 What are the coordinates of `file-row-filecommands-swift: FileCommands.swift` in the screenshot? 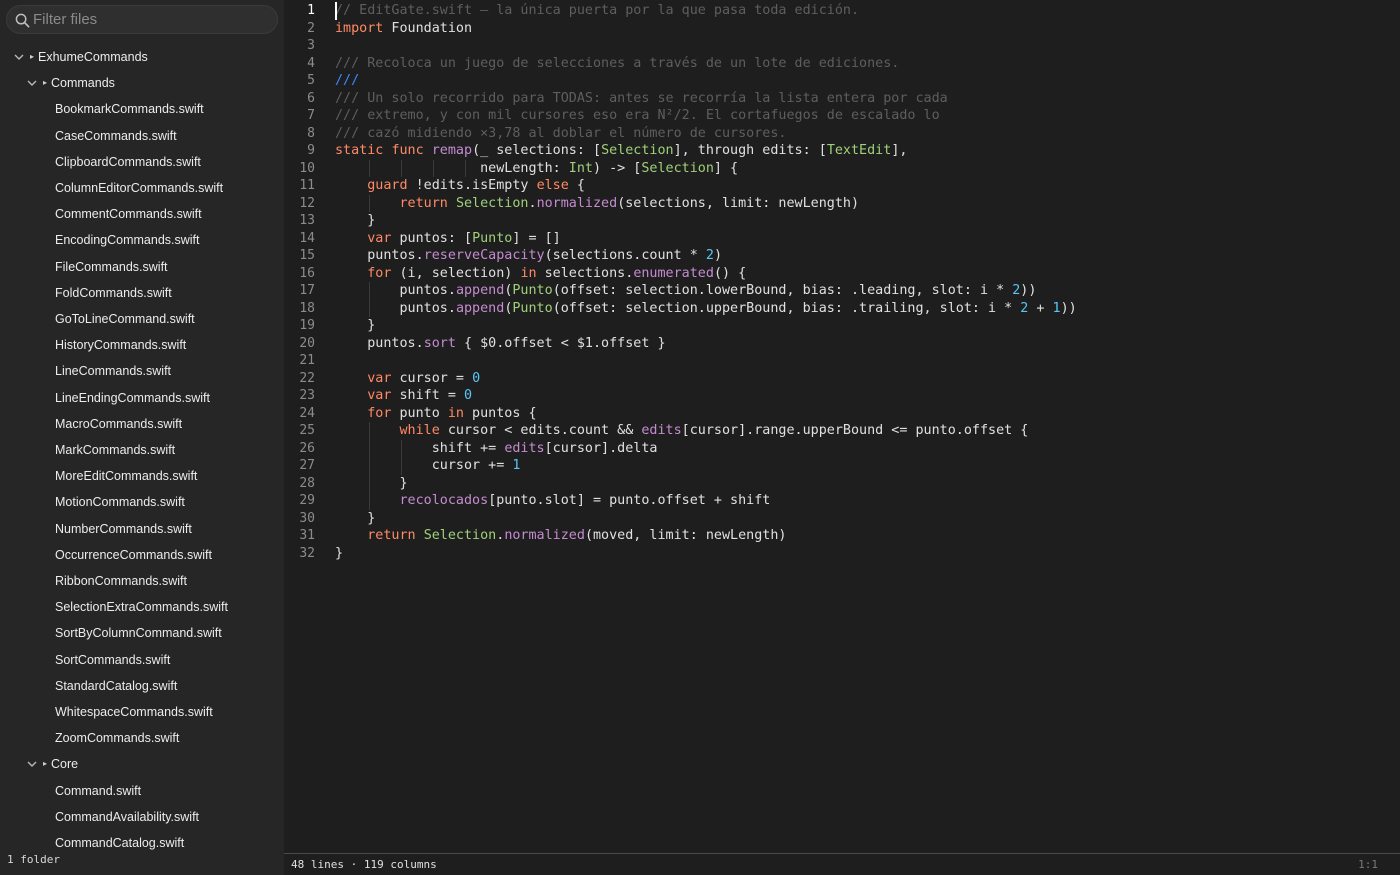 It's located at (142, 267).